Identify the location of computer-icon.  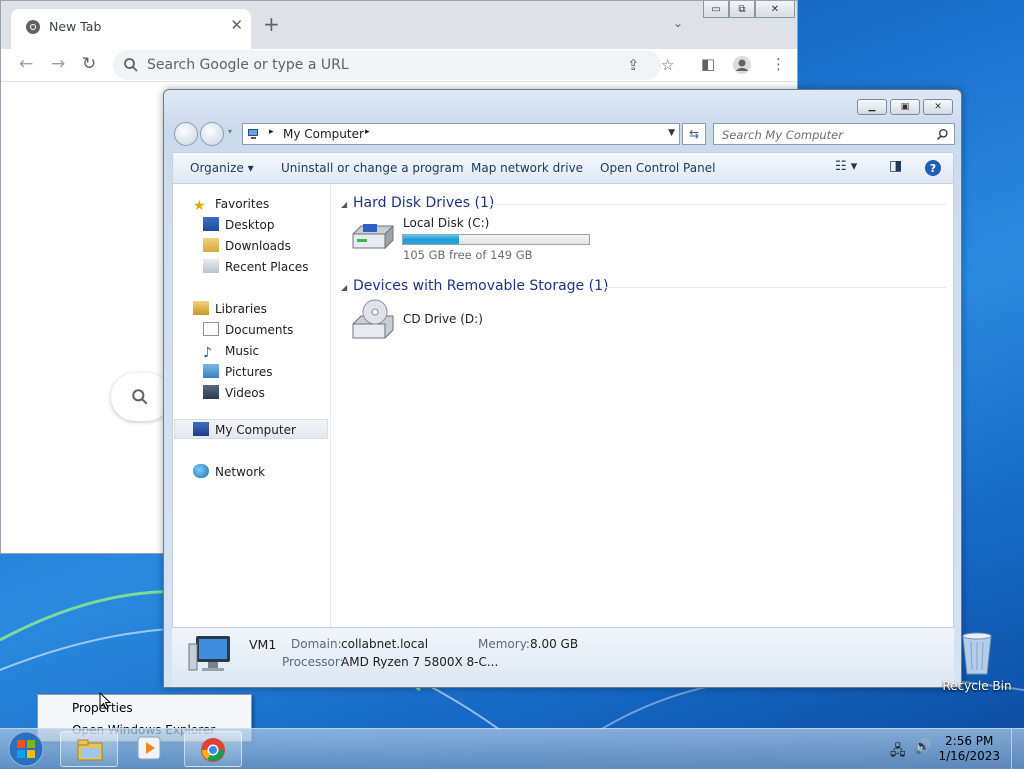
(253, 134).